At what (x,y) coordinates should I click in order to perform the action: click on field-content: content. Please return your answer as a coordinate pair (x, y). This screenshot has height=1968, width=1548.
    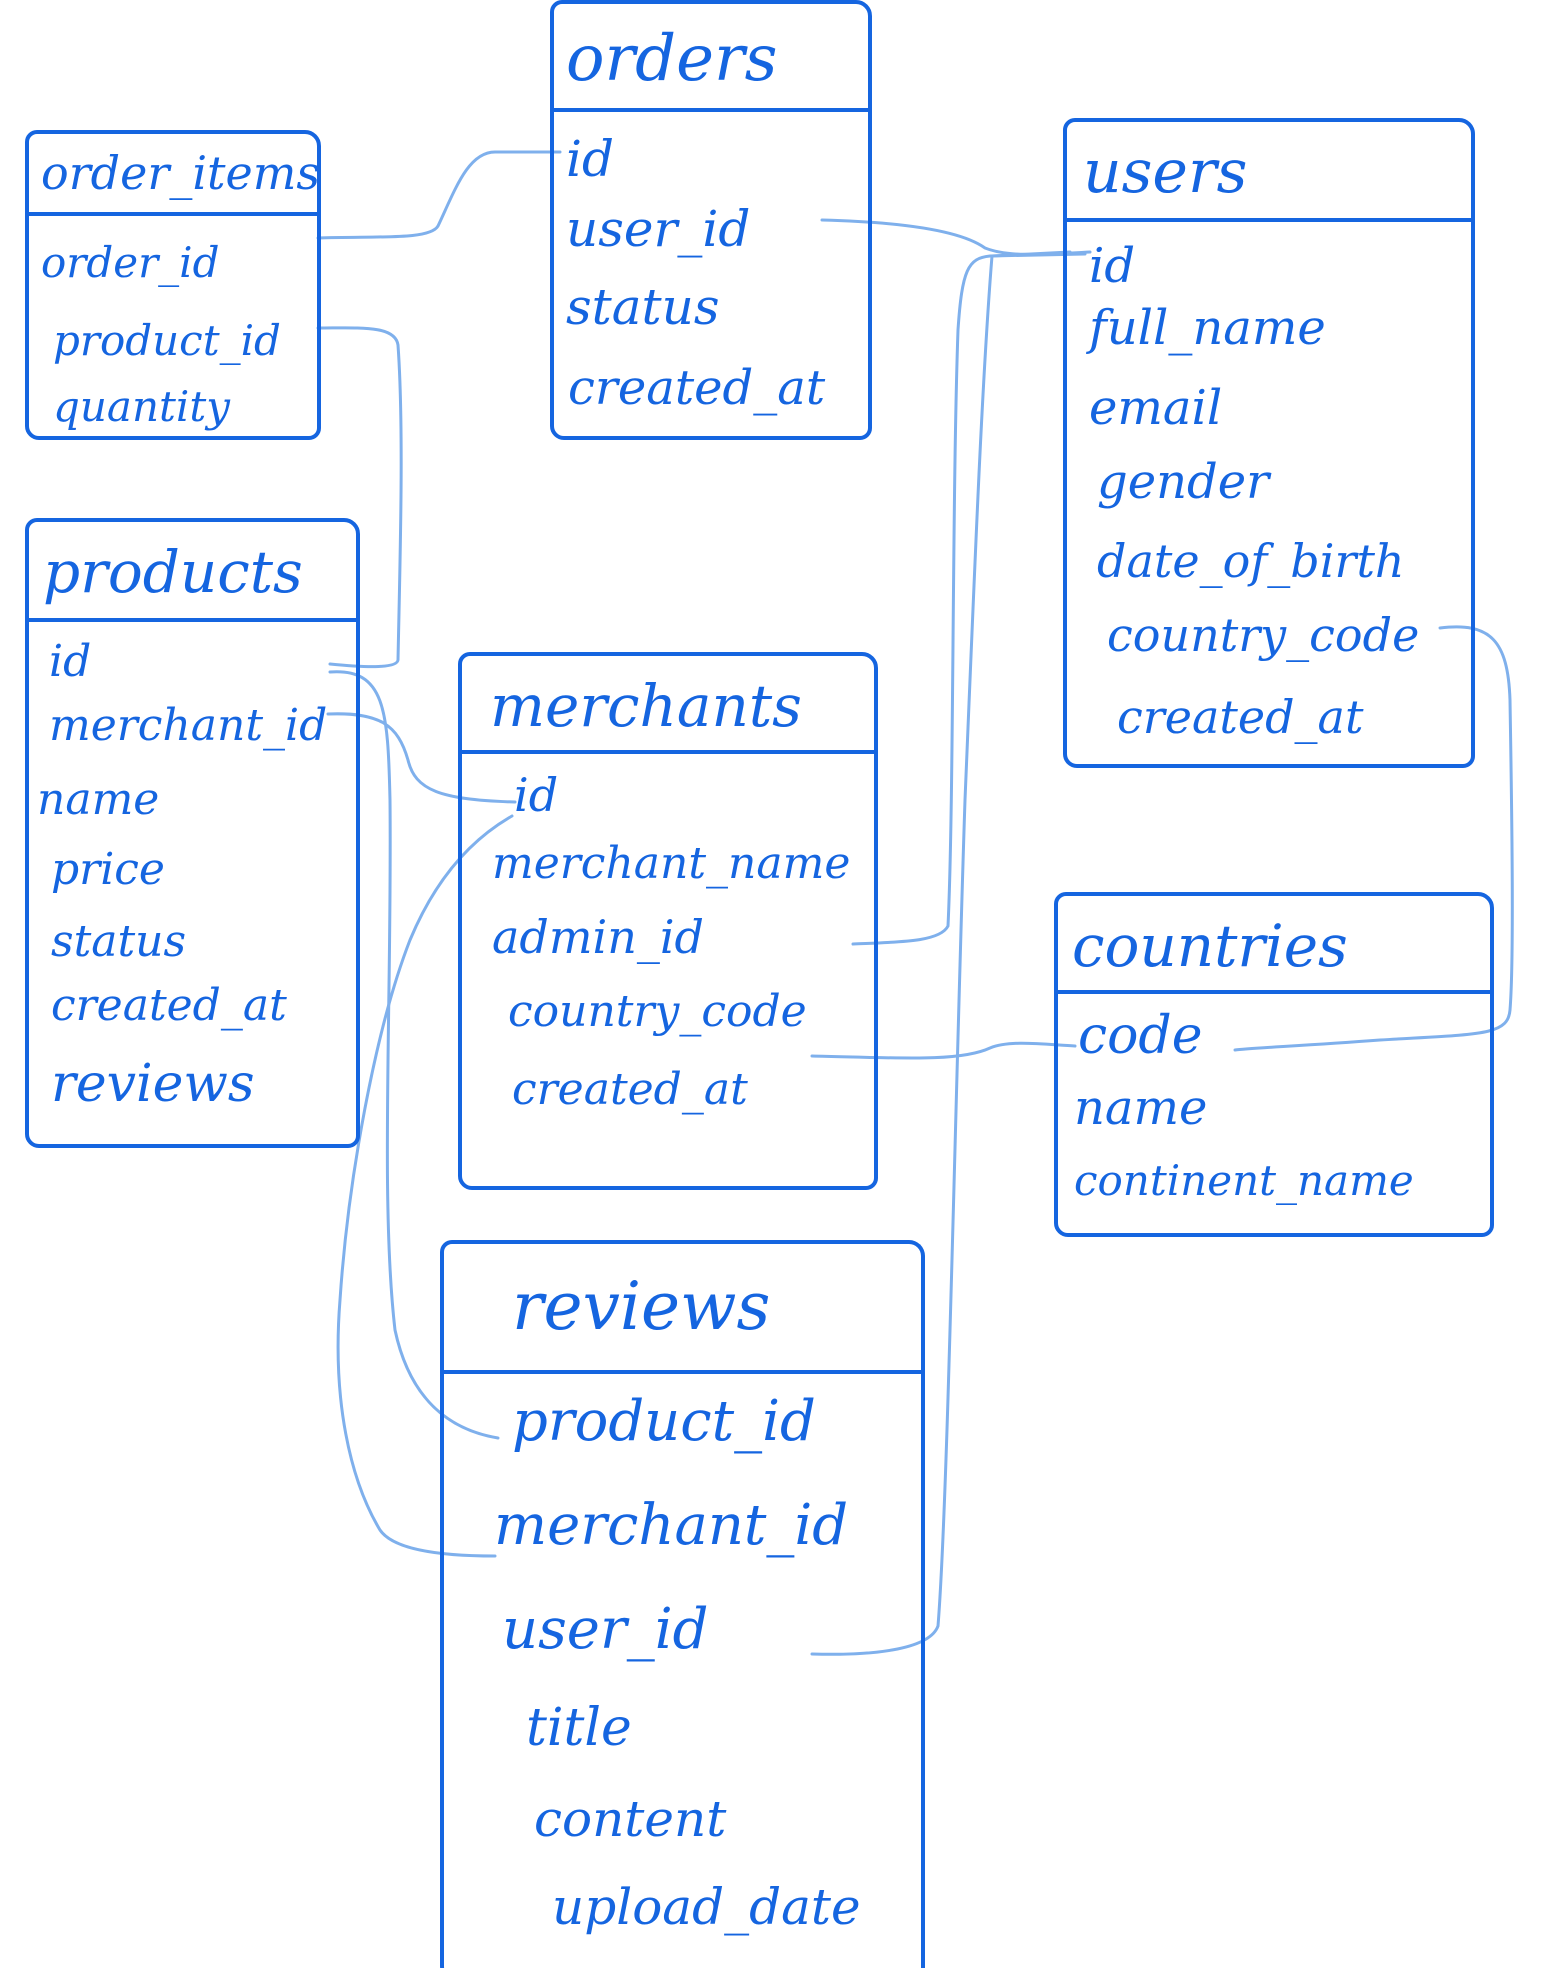
    Looking at the image, I should click on (630, 1819).